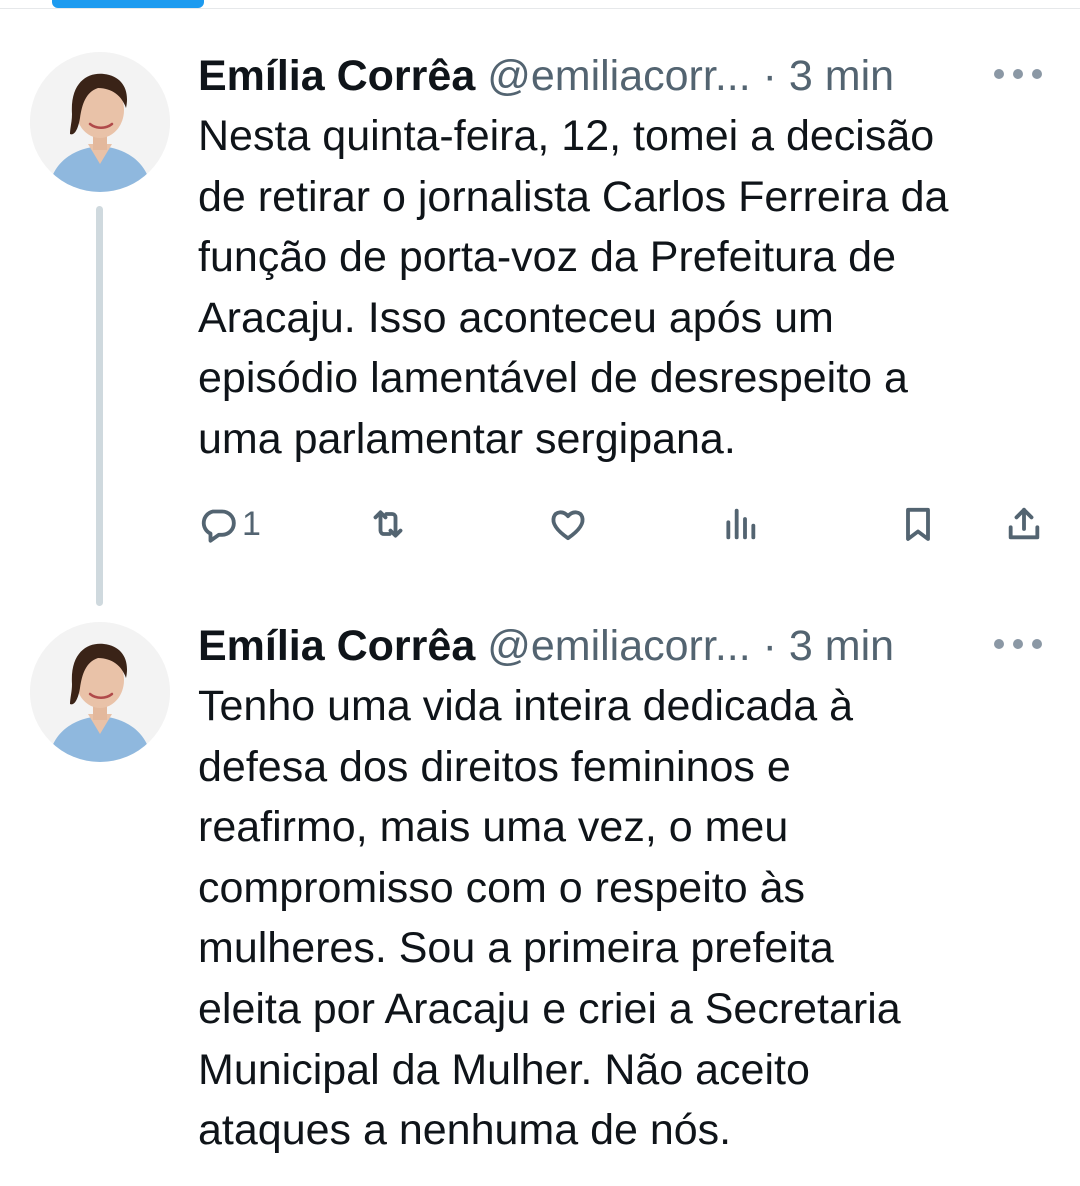  I want to click on like-button, so click(568, 524).